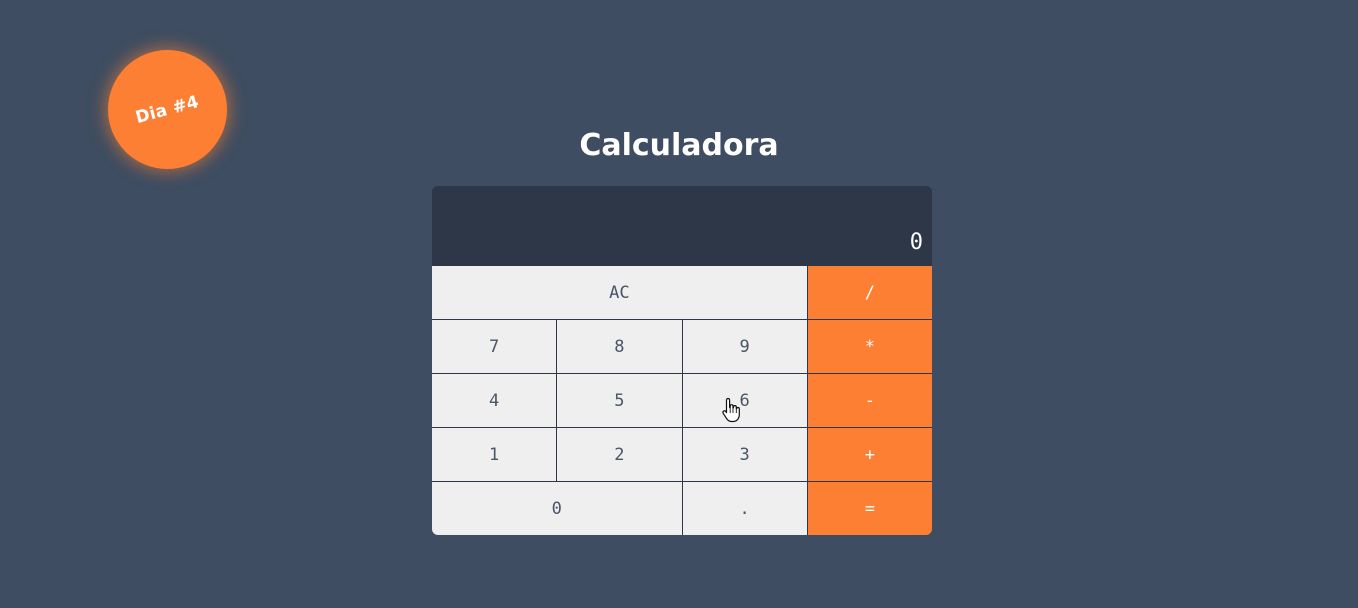 The image size is (1358, 608). What do you see at coordinates (619, 346) in the screenshot?
I see `digit-8-button: 8` at bounding box center [619, 346].